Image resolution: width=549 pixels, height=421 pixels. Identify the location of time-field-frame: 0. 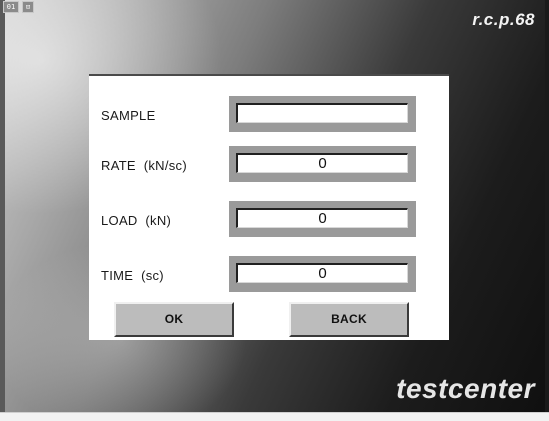
(322, 274).